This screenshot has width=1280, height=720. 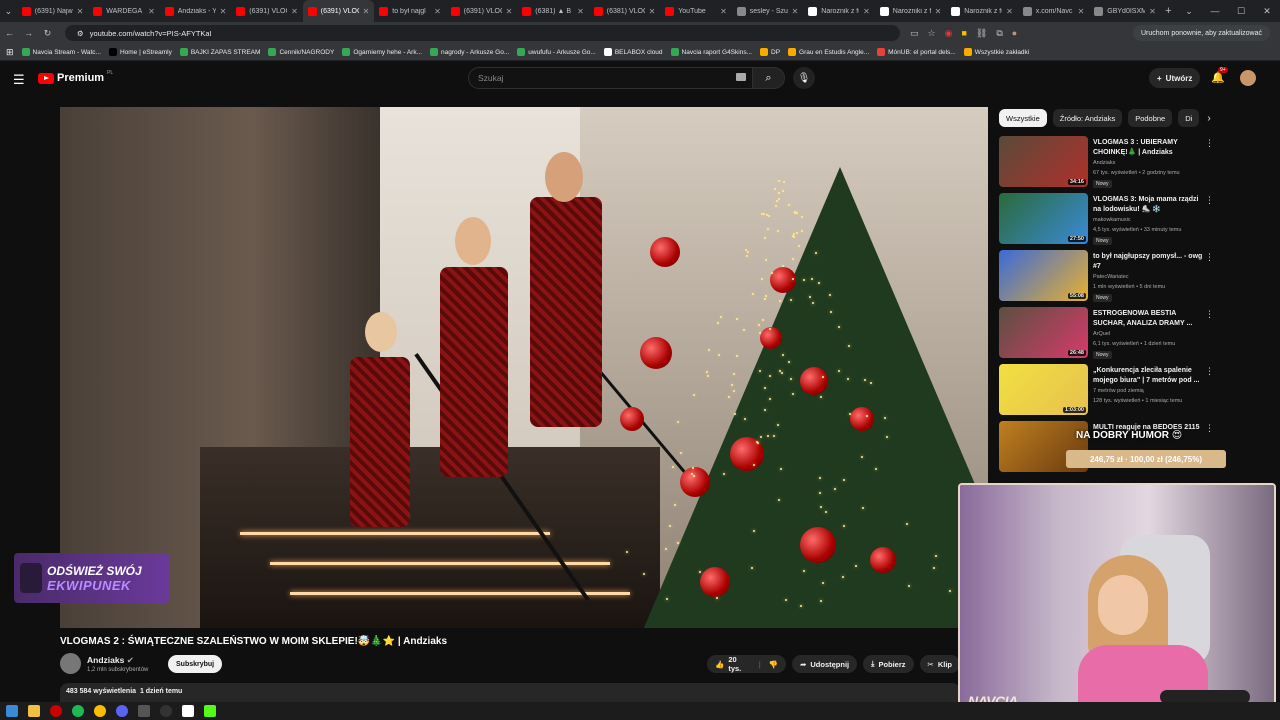 I want to click on browser-tab: to był najgl ✕, so click(x=410, y=11).